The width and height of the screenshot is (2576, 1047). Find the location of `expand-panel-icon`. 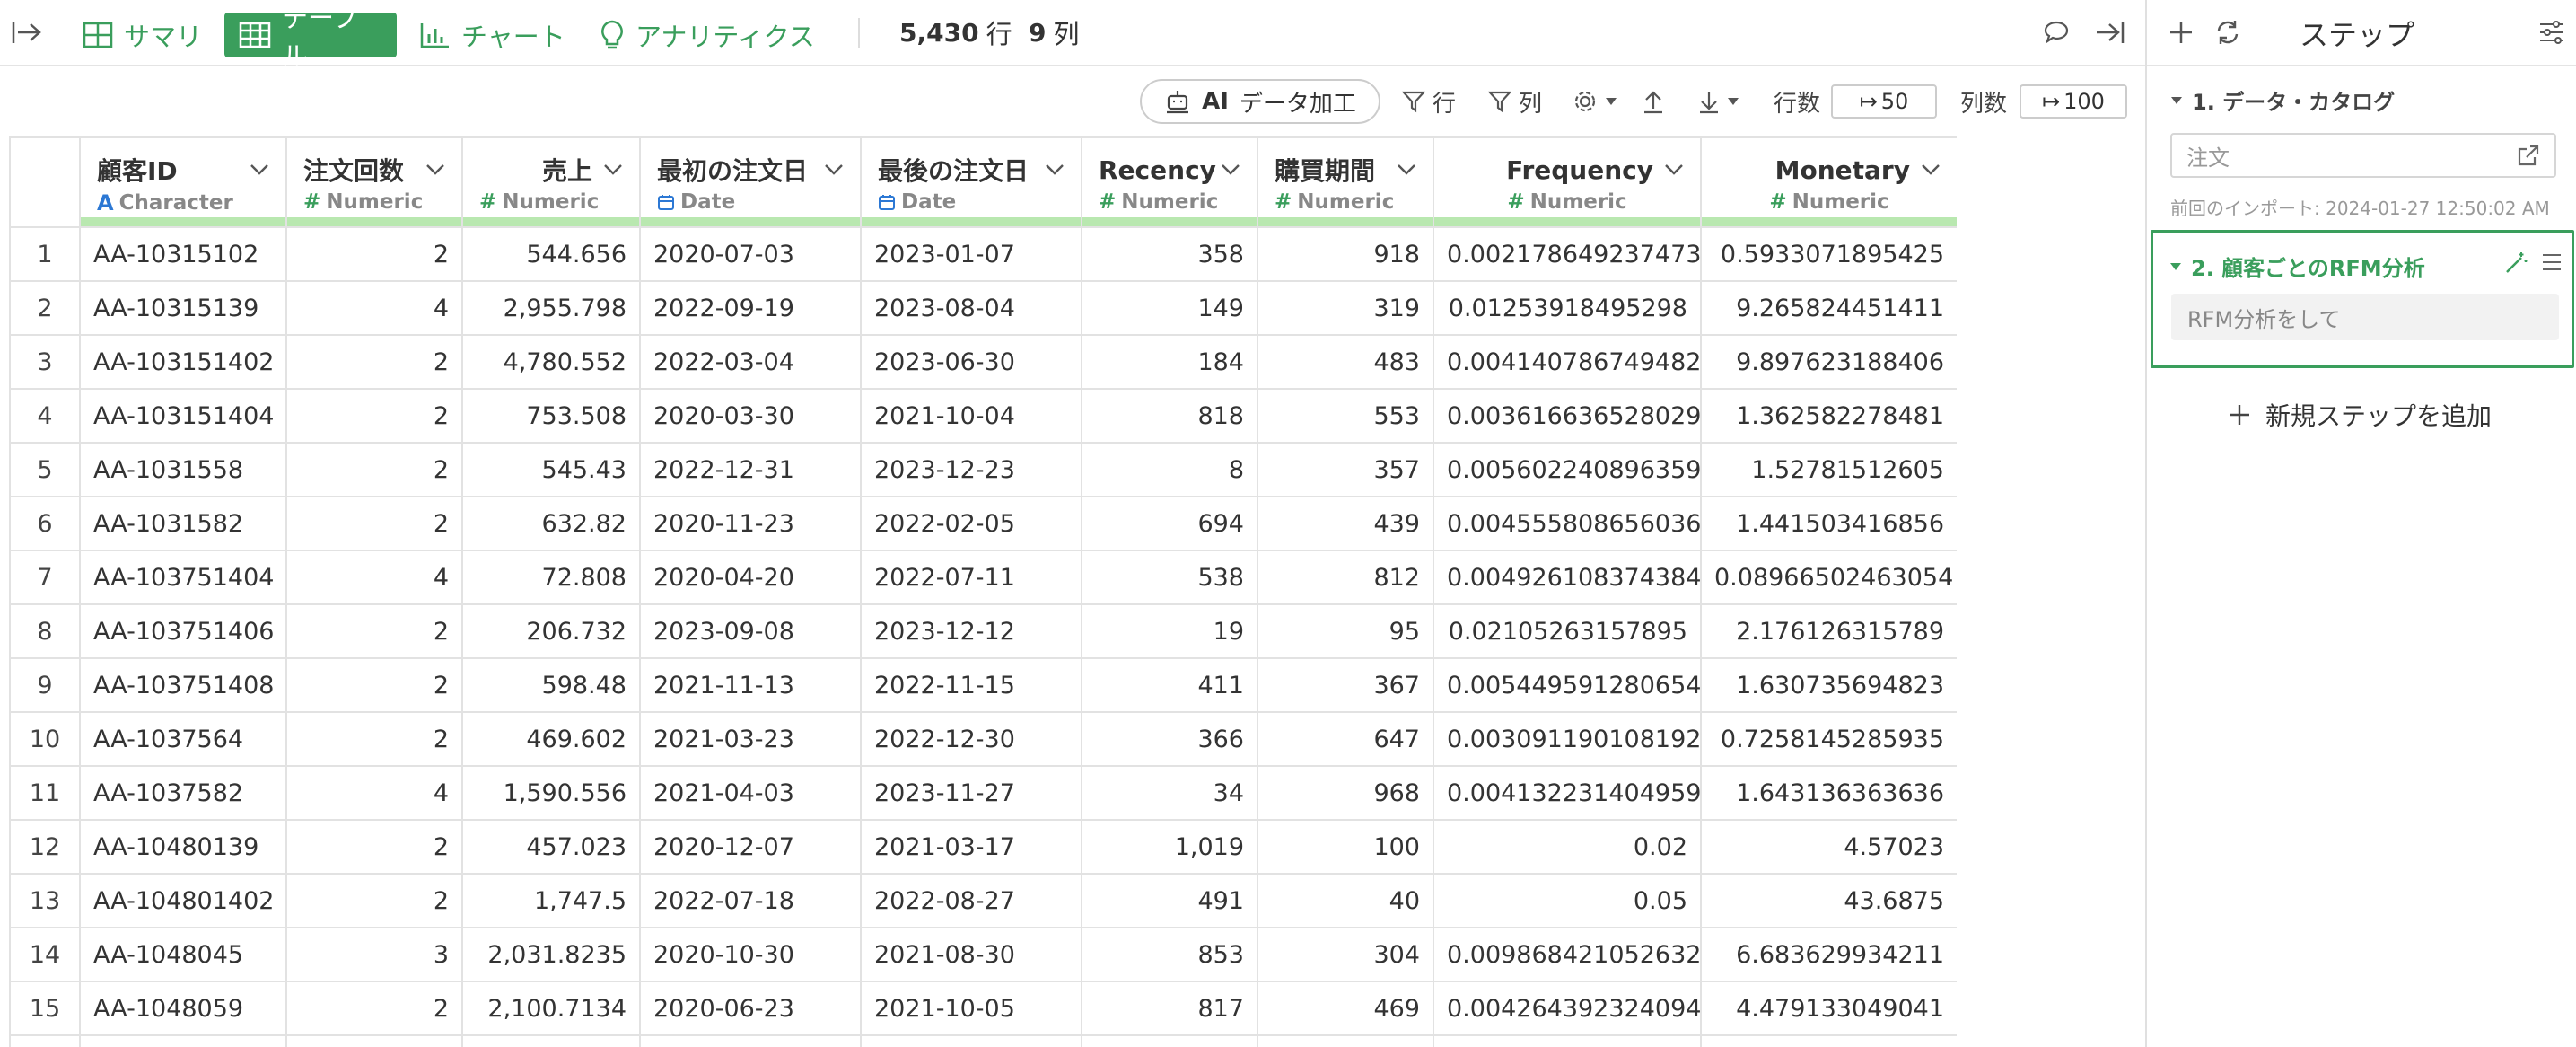

expand-panel-icon is located at coordinates (2109, 33).